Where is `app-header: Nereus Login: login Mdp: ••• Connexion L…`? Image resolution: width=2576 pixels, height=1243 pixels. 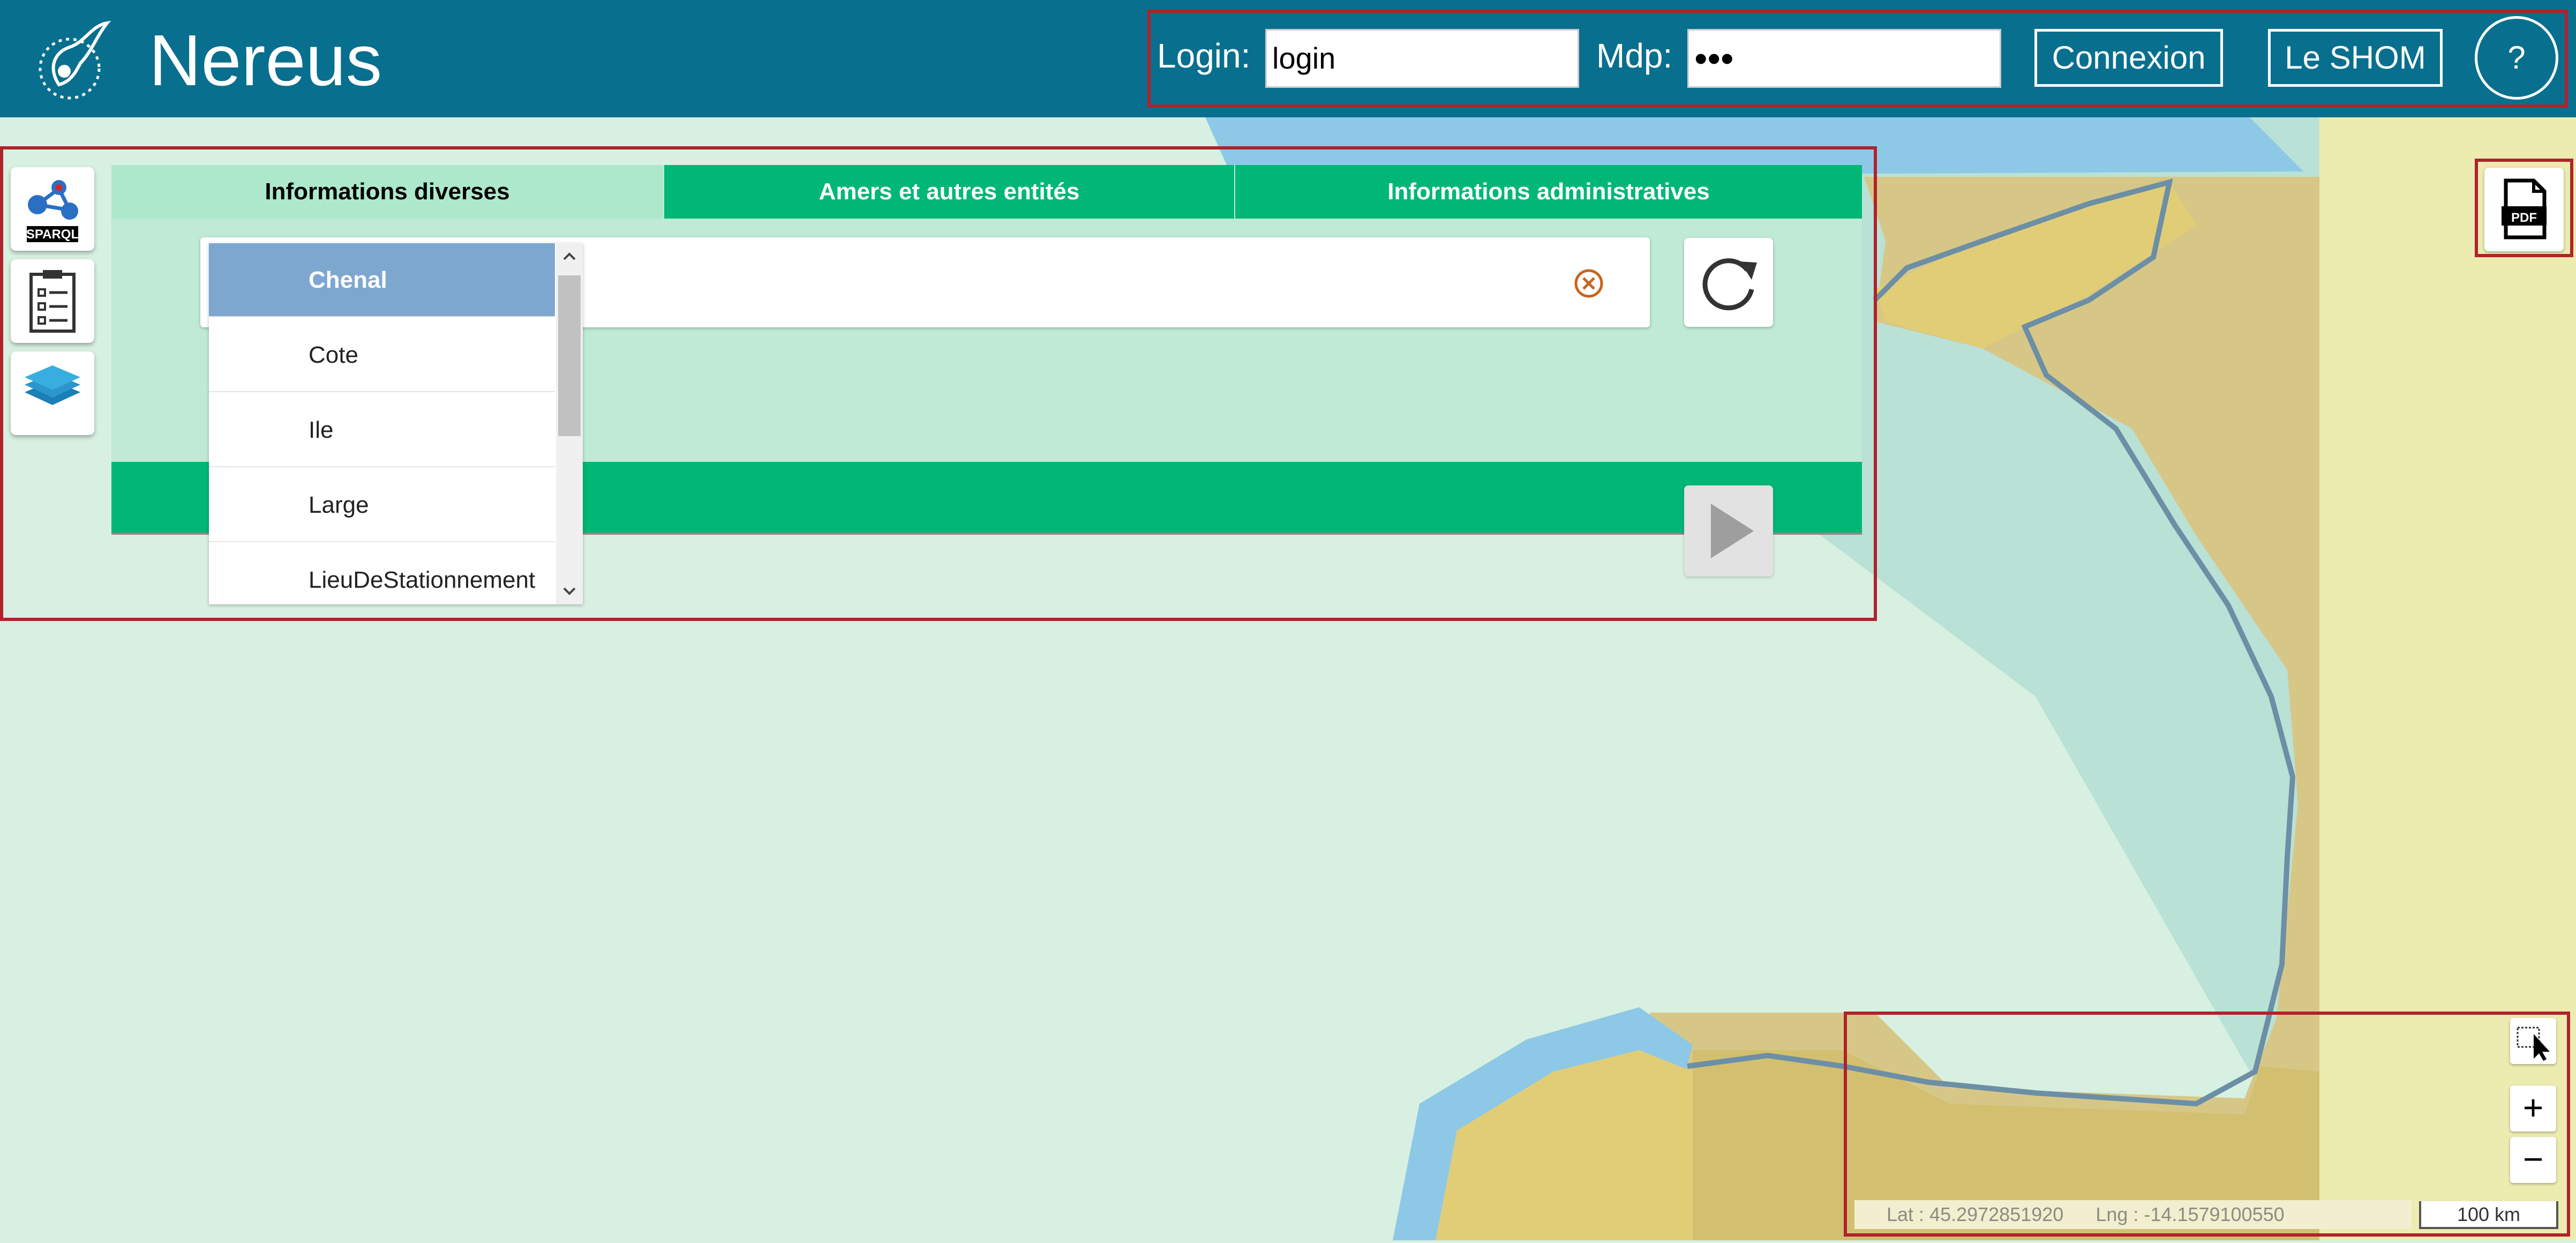
app-header: Nereus Login: login Mdp: ••• Connexion L… is located at coordinates (1288, 58).